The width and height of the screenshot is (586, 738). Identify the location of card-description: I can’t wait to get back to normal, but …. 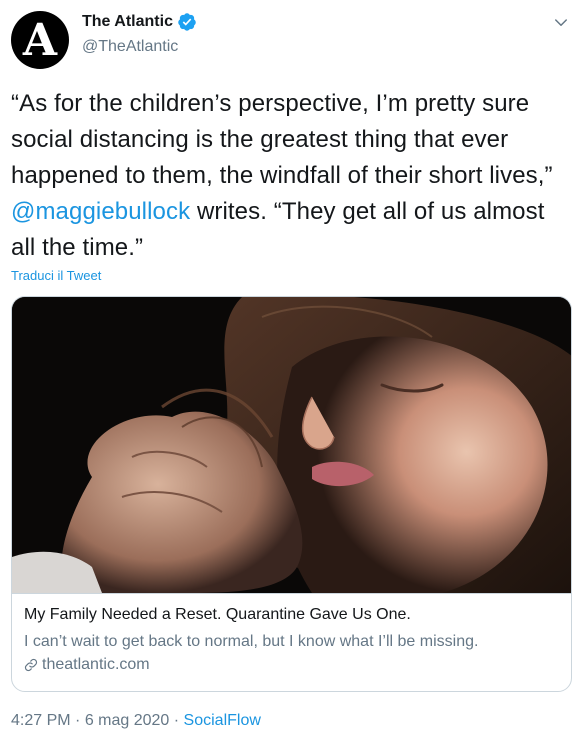
(251, 641).